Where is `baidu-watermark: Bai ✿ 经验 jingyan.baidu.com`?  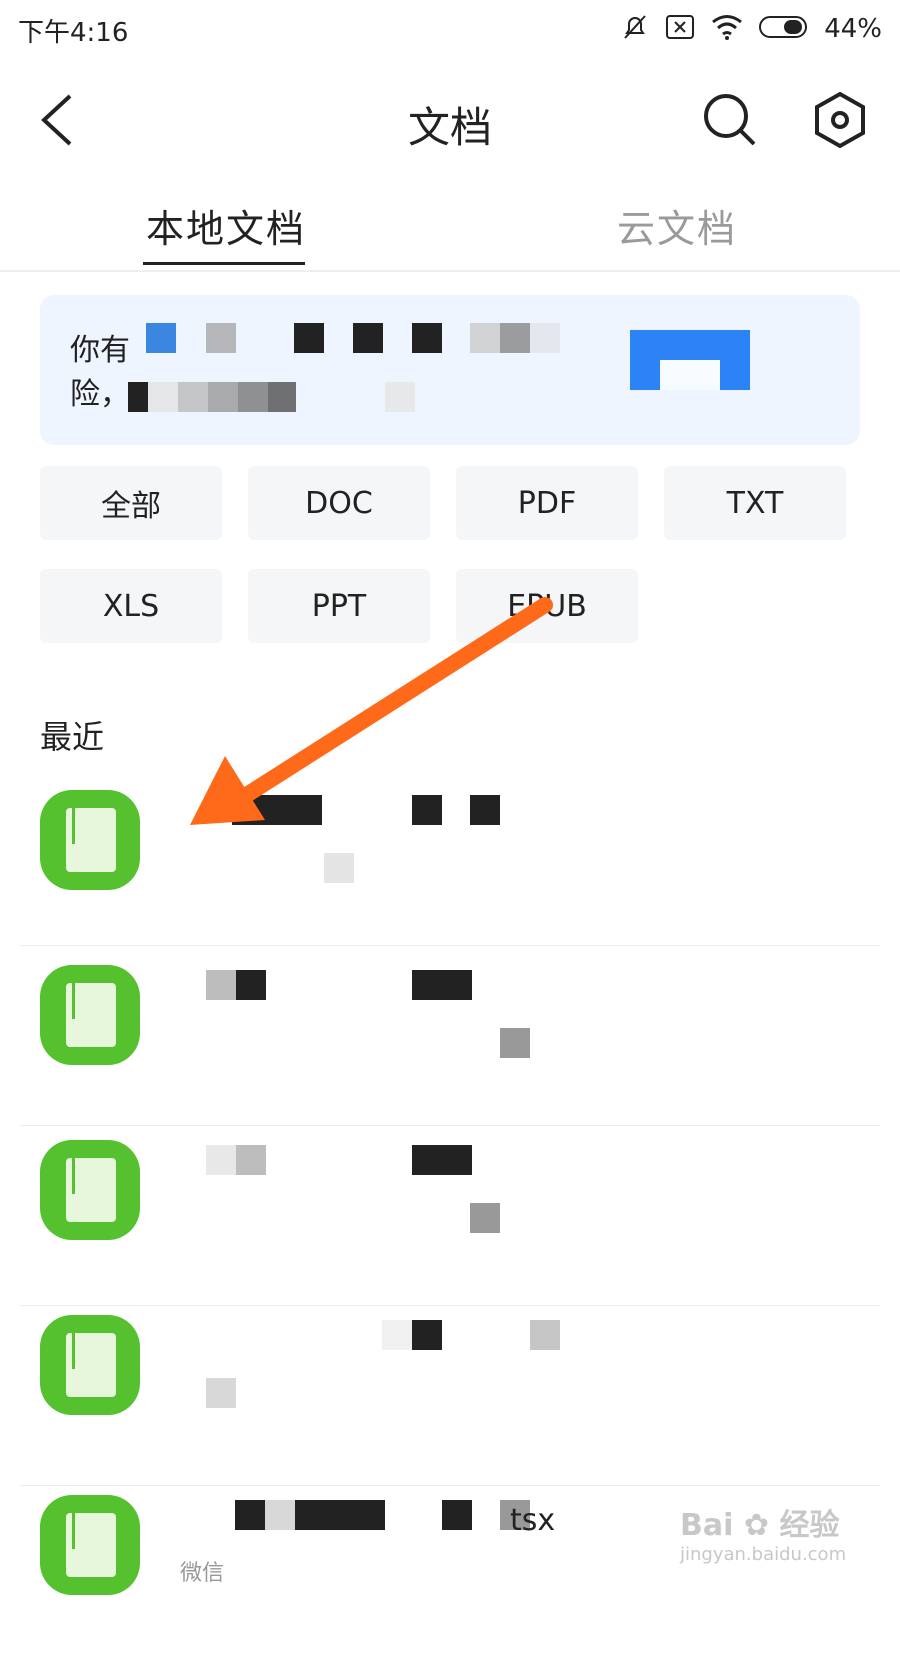 baidu-watermark: Bai ✿ 经验 jingyan.baidu.com is located at coordinates (780, 1540).